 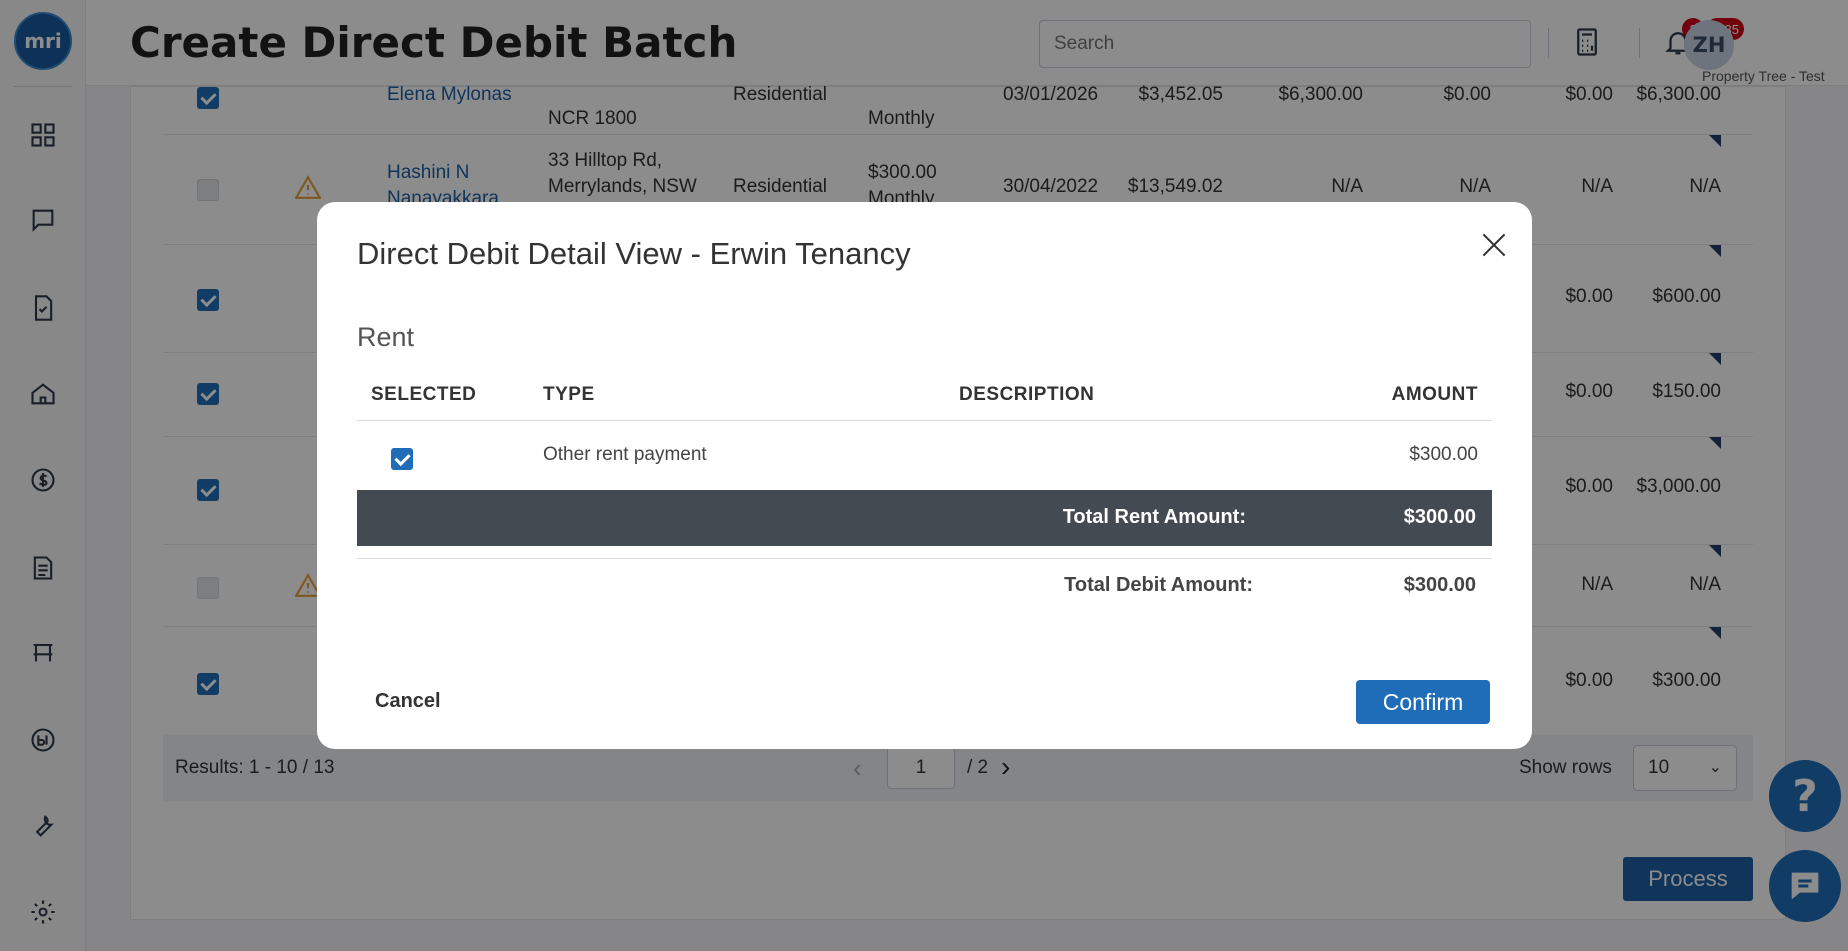 What do you see at coordinates (1158, 585) in the screenshot?
I see `total-debit-label: Total Debit Amount:` at bounding box center [1158, 585].